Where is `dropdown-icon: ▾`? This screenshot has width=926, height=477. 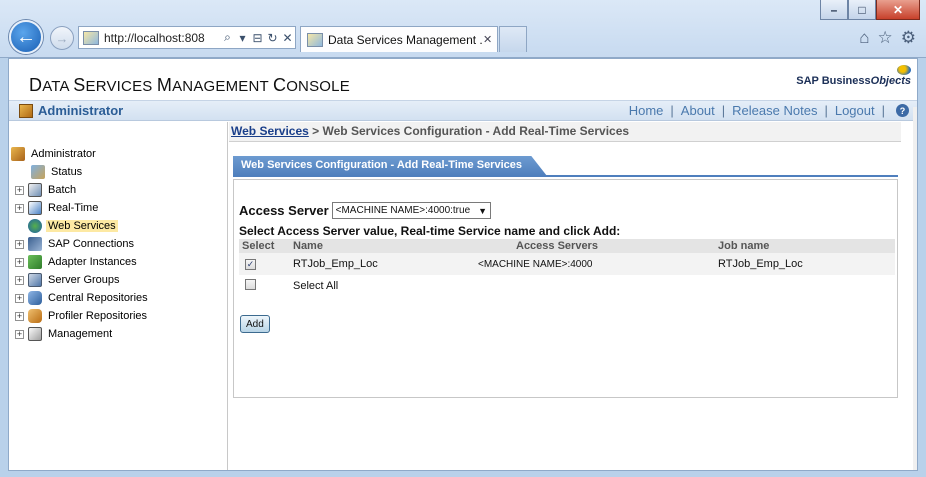 dropdown-icon: ▾ is located at coordinates (242, 38).